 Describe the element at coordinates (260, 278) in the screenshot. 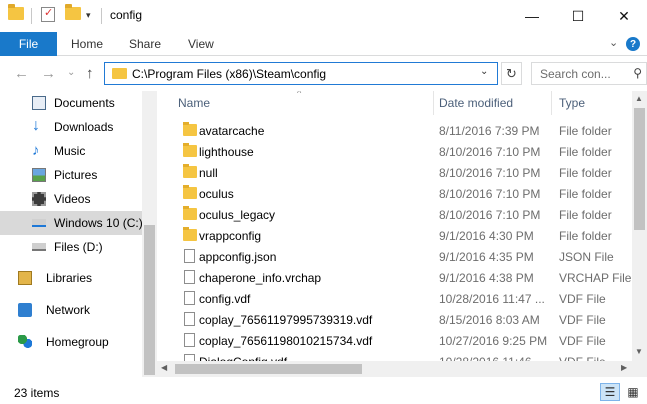

I see `file-name: chaperone_info.vrchap` at that location.